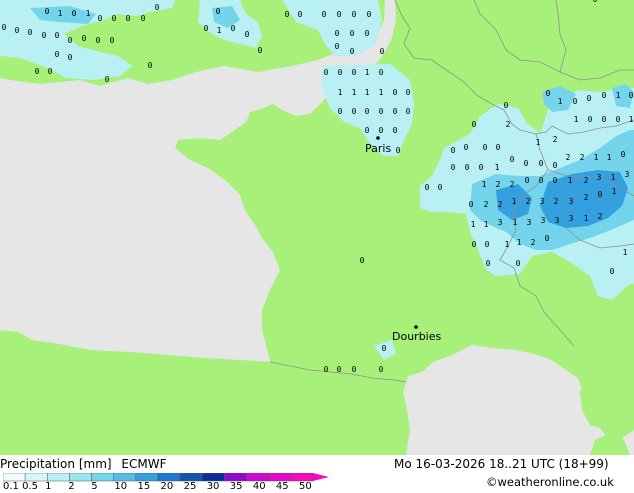 The height and width of the screenshot is (493, 634). I want to click on color-scale-labels: 0.1 0.5 1 2 5 10 15 20 25 30 35 40 45 50, so click(165, 487).